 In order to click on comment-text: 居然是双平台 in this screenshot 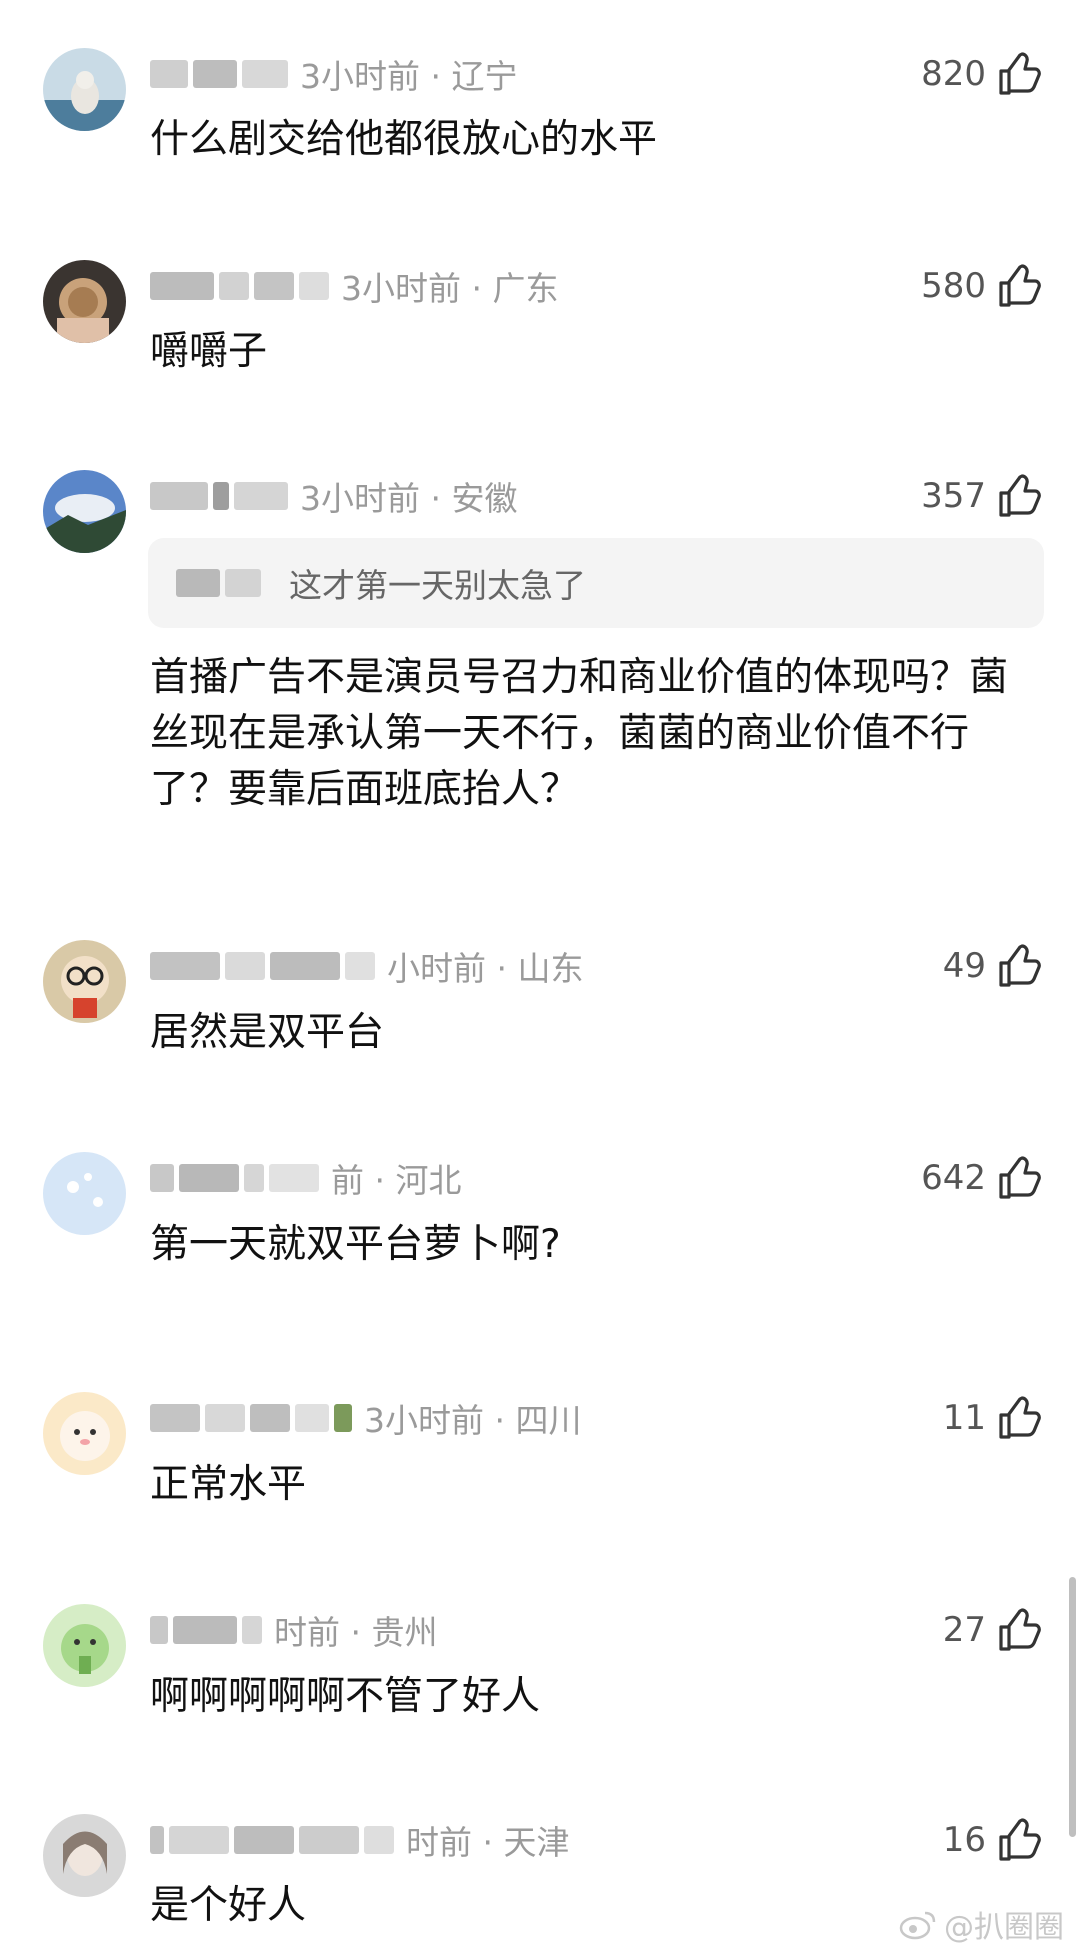, I will do `click(267, 1032)`.